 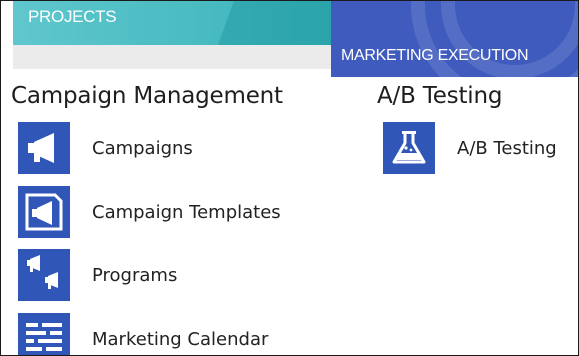 I want to click on nav-item-campaign-templates: Campaign Templates, so click(x=149, y=212).